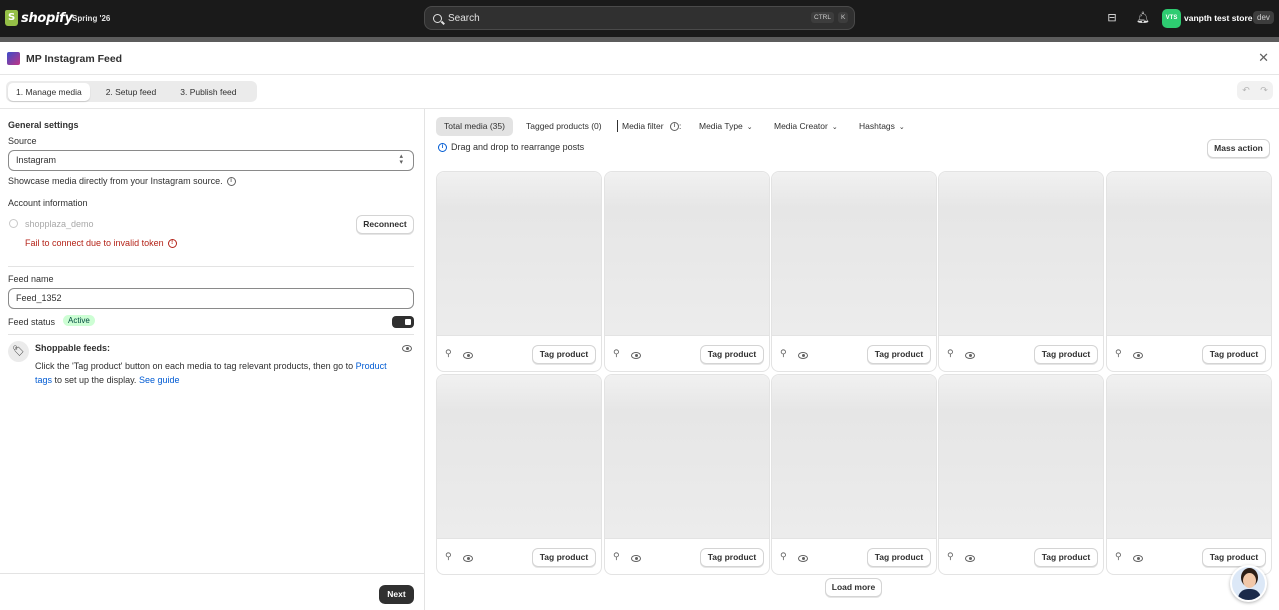 Image resolution: width=1279 pixels, height=610 pixels. Describe the element at coordinates (172, 244) in the screenshot. I see `error-info-icon: !` at that location.